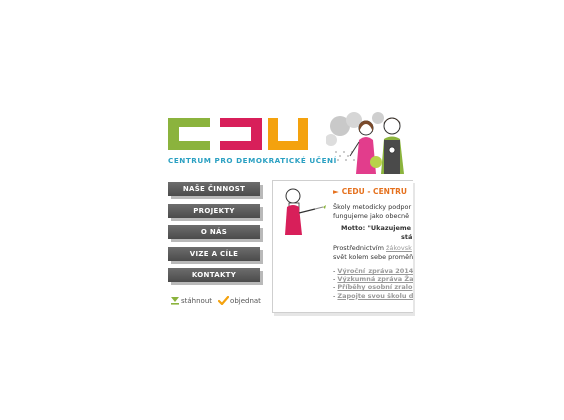  Describe the element at coordinates (241, 134) in the screenshot. I see `logo-letter-e` at that location.